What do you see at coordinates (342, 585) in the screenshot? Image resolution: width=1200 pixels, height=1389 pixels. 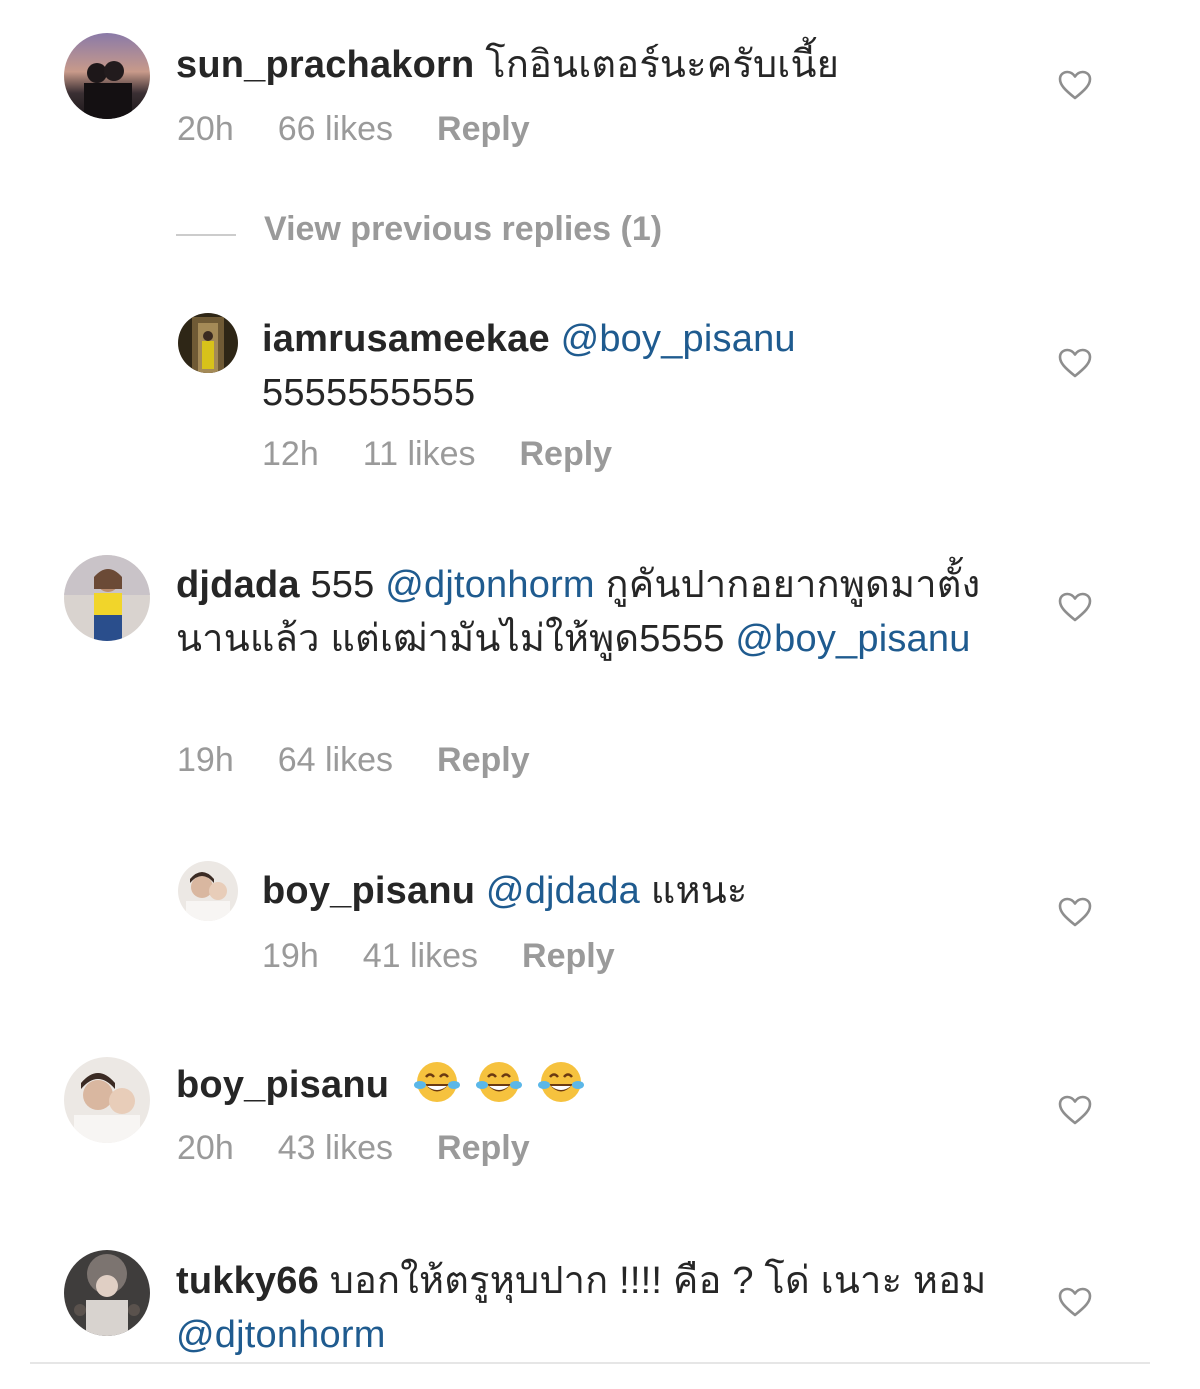 I see `comment-text: 555` at bounding box center [342, 585].